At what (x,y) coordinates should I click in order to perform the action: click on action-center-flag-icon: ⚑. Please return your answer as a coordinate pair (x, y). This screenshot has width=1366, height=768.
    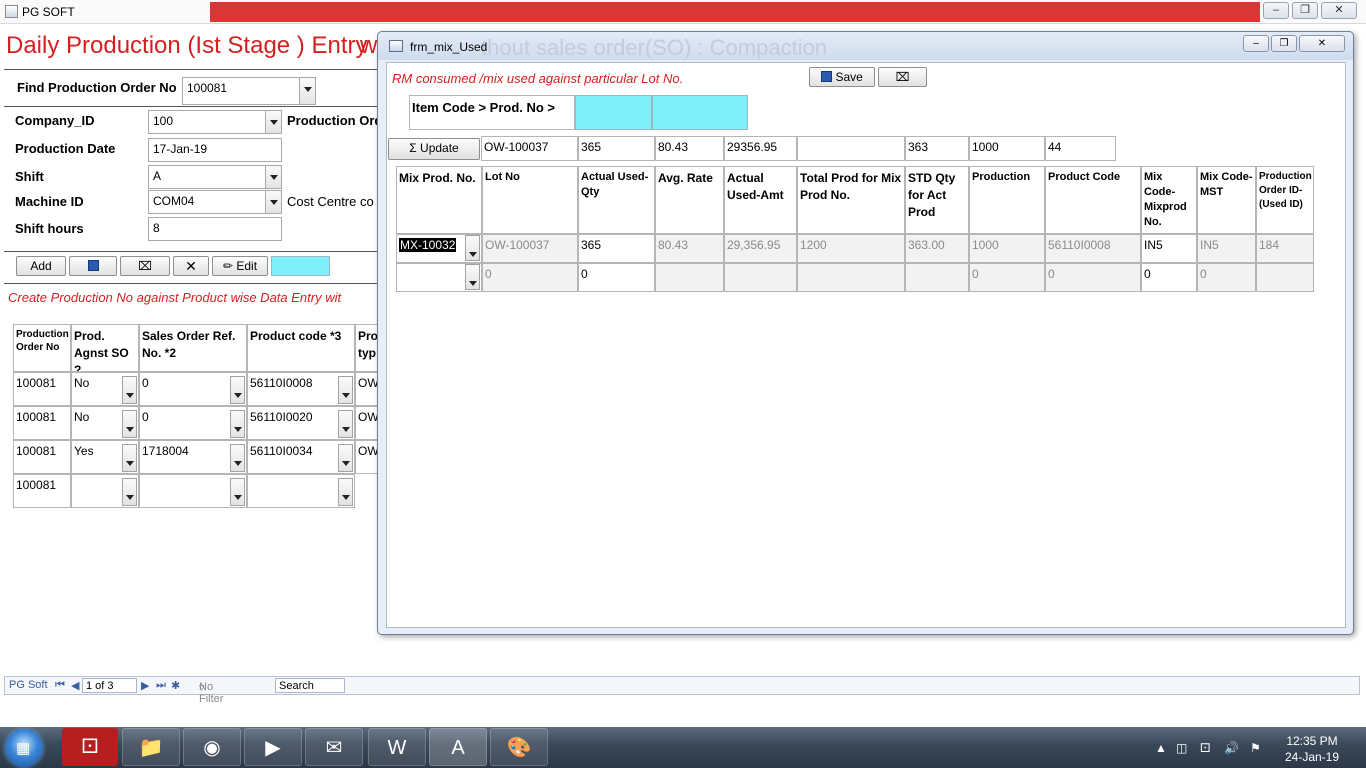
    Looking at the image, I should click on (1255, 748).